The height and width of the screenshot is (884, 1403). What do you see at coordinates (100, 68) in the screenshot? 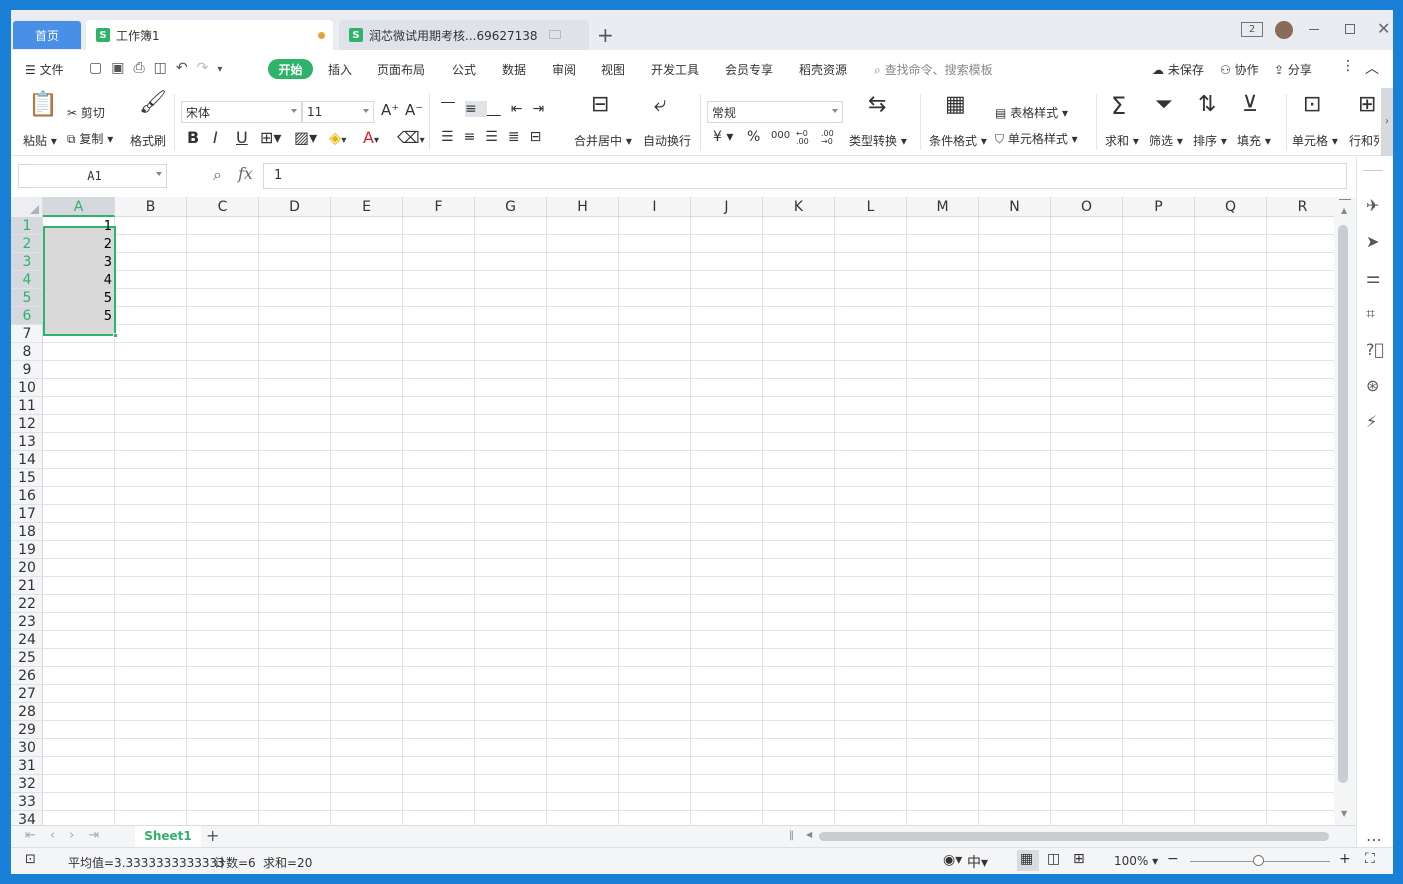
I see `save-icon: ▢` at bounding box center [100, 68].